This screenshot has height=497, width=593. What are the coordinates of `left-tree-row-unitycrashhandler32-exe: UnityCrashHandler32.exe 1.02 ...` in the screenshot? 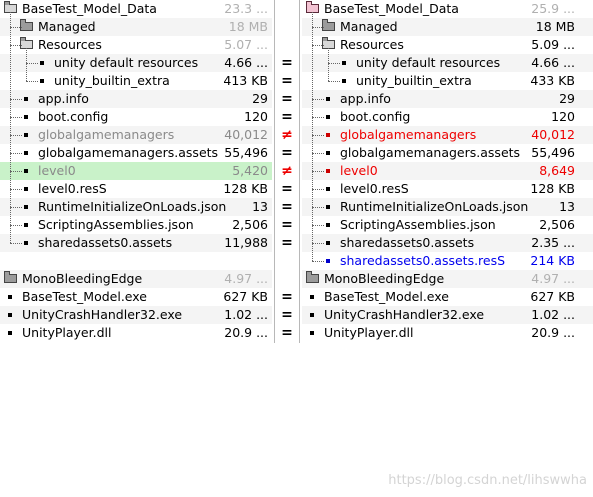 It's located at (136, 315).